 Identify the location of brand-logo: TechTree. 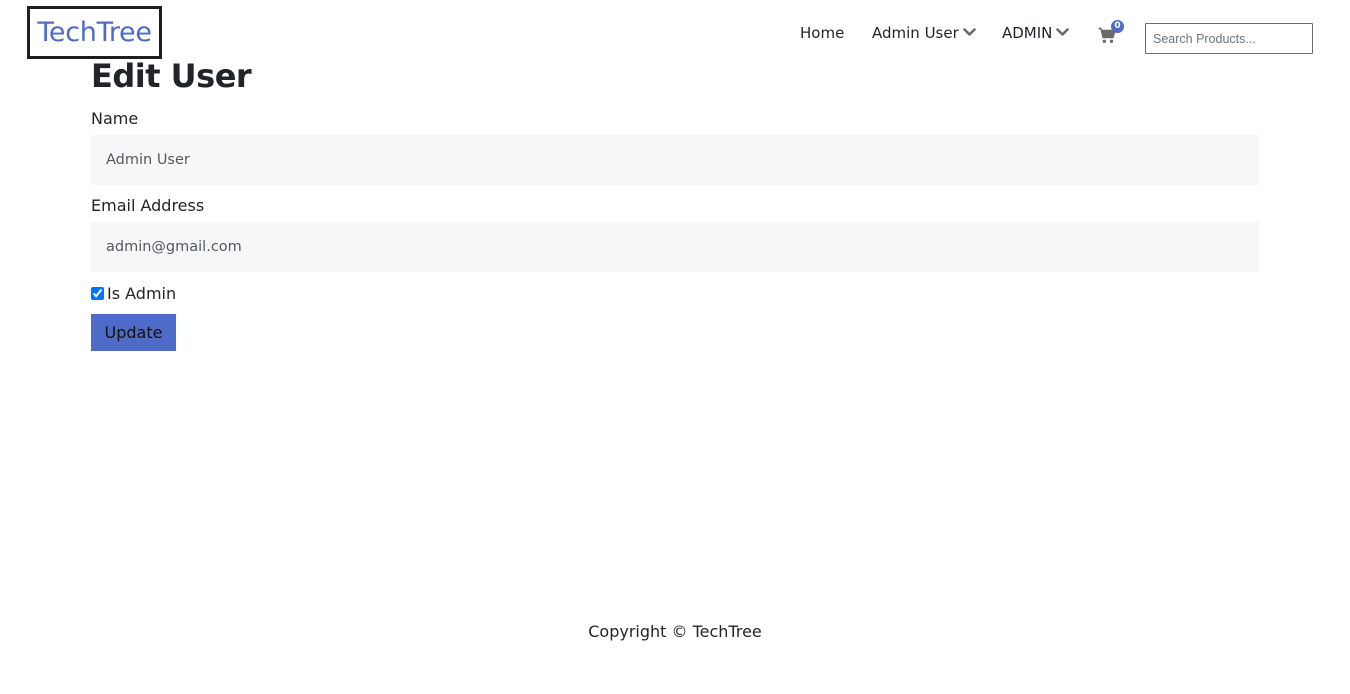
(94, 32).